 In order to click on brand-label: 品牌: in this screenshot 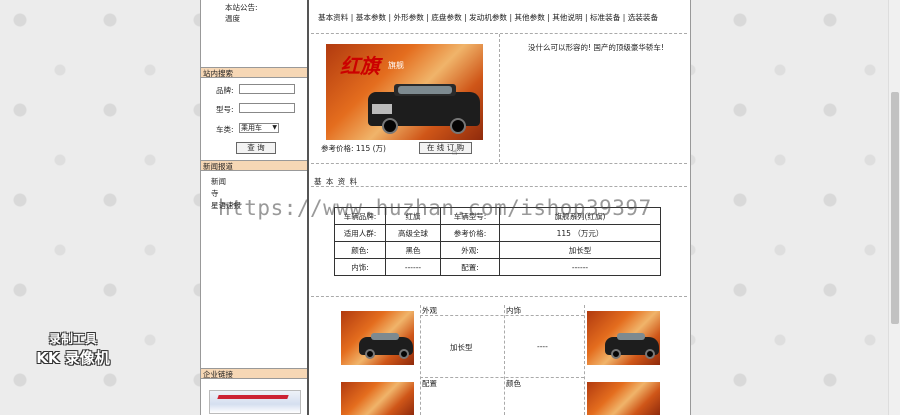, I will do `click(225, 90)`.